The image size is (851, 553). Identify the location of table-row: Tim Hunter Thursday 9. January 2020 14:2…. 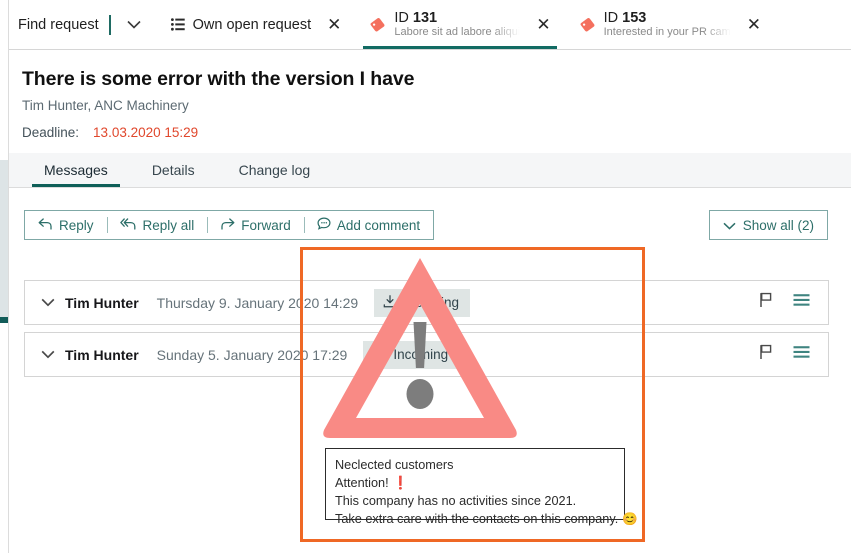
(426, 302).